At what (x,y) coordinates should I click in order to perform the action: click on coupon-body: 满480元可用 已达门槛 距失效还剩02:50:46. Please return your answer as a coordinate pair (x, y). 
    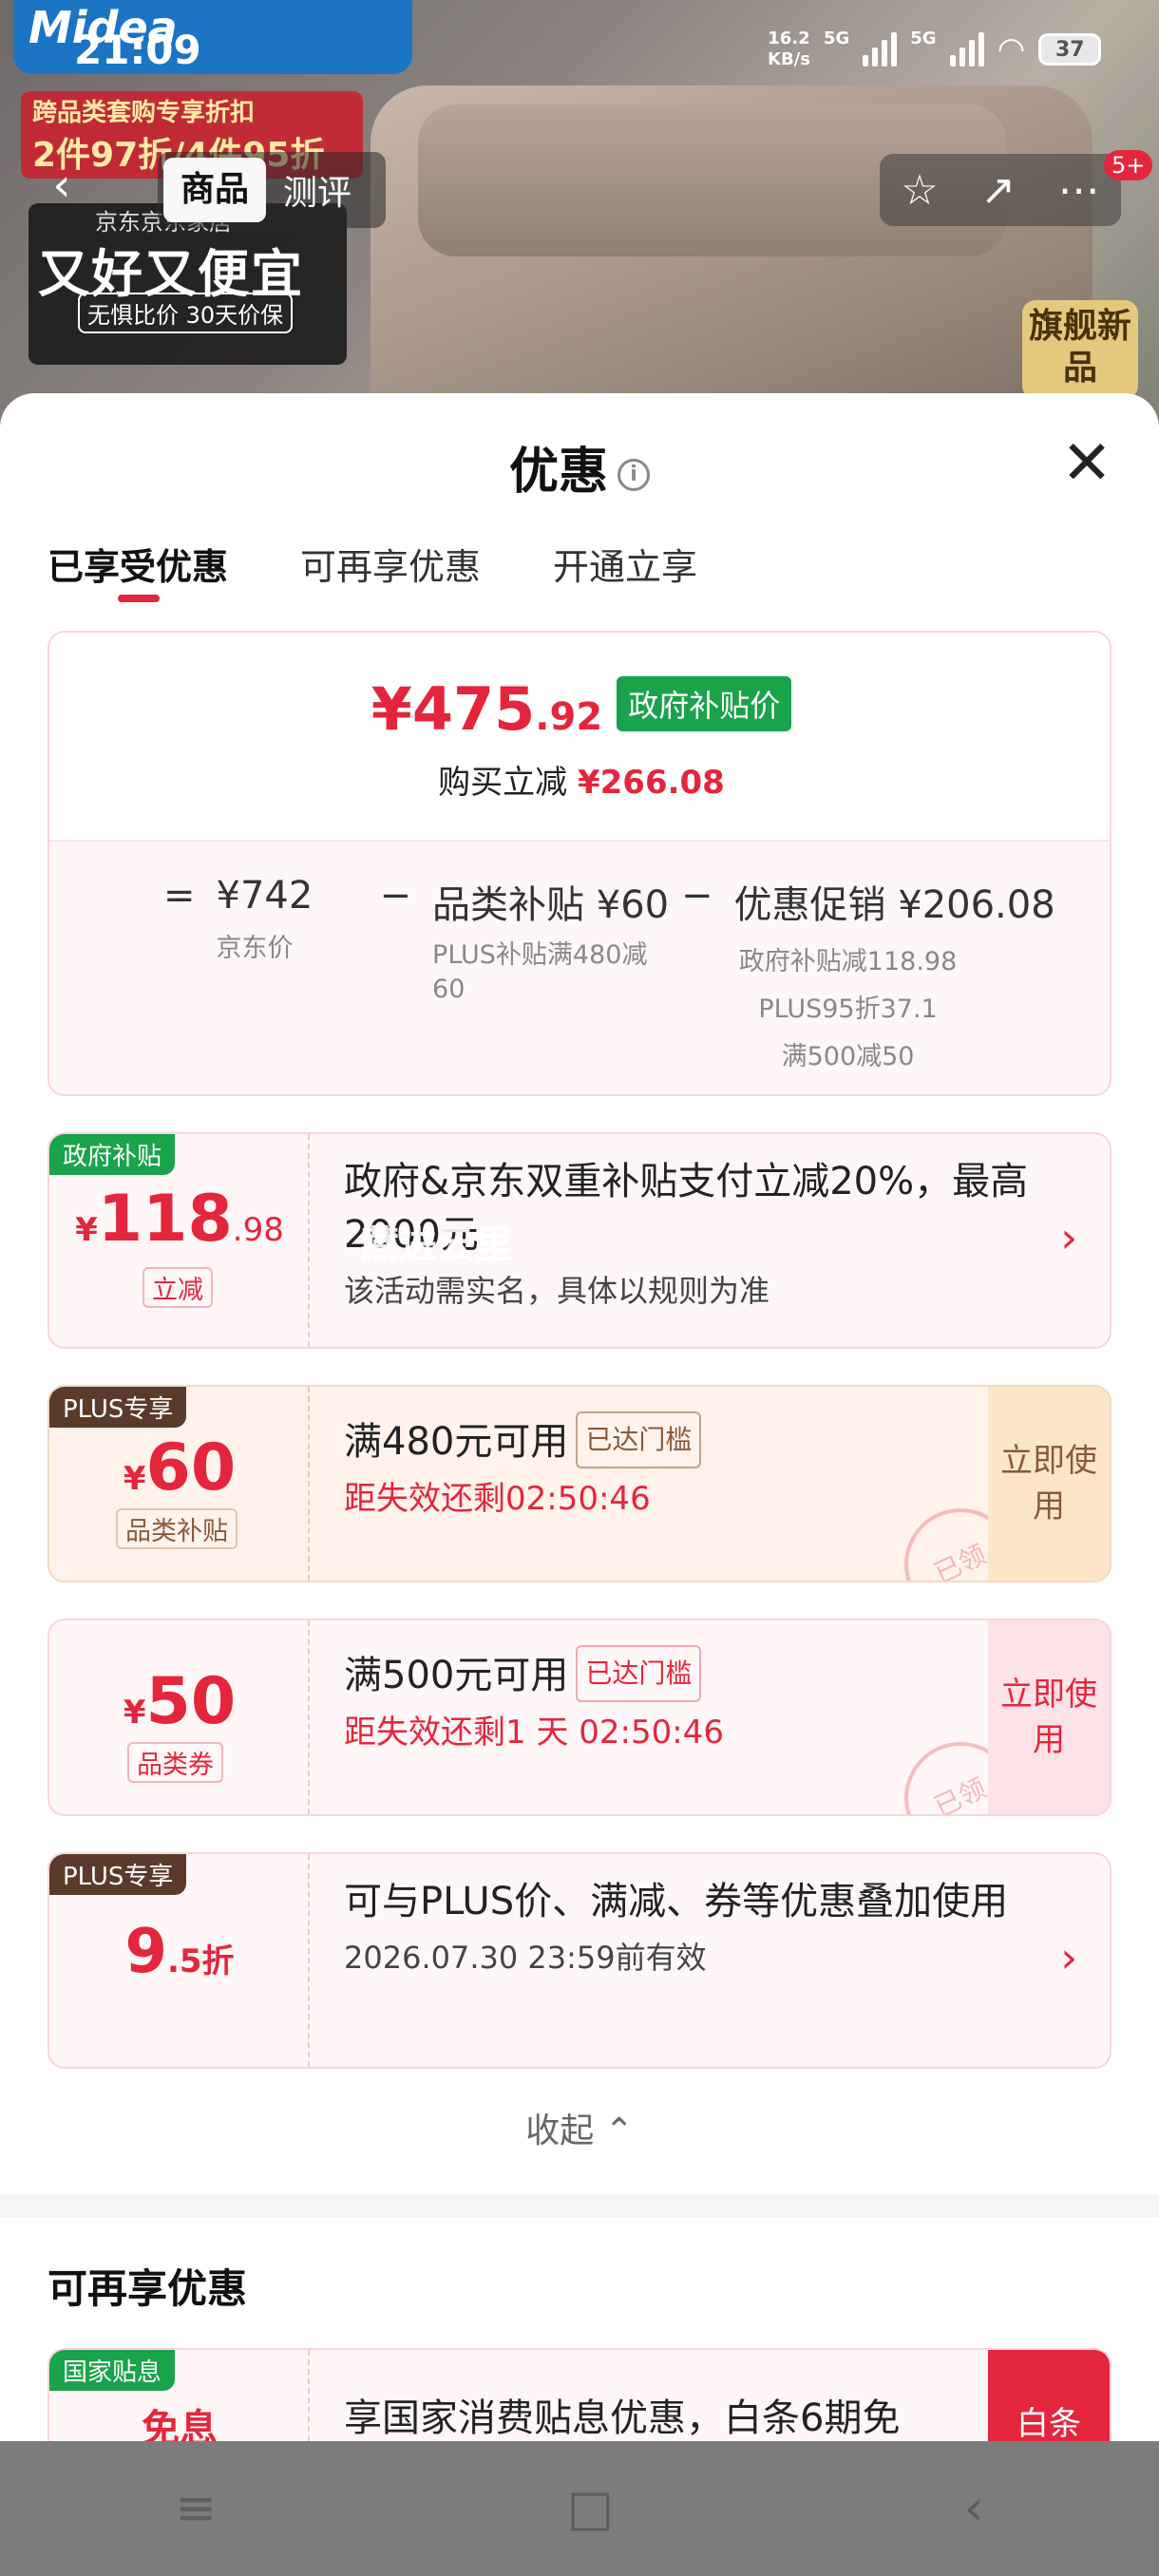
    Looking at the image, I should click on (695, 1465).